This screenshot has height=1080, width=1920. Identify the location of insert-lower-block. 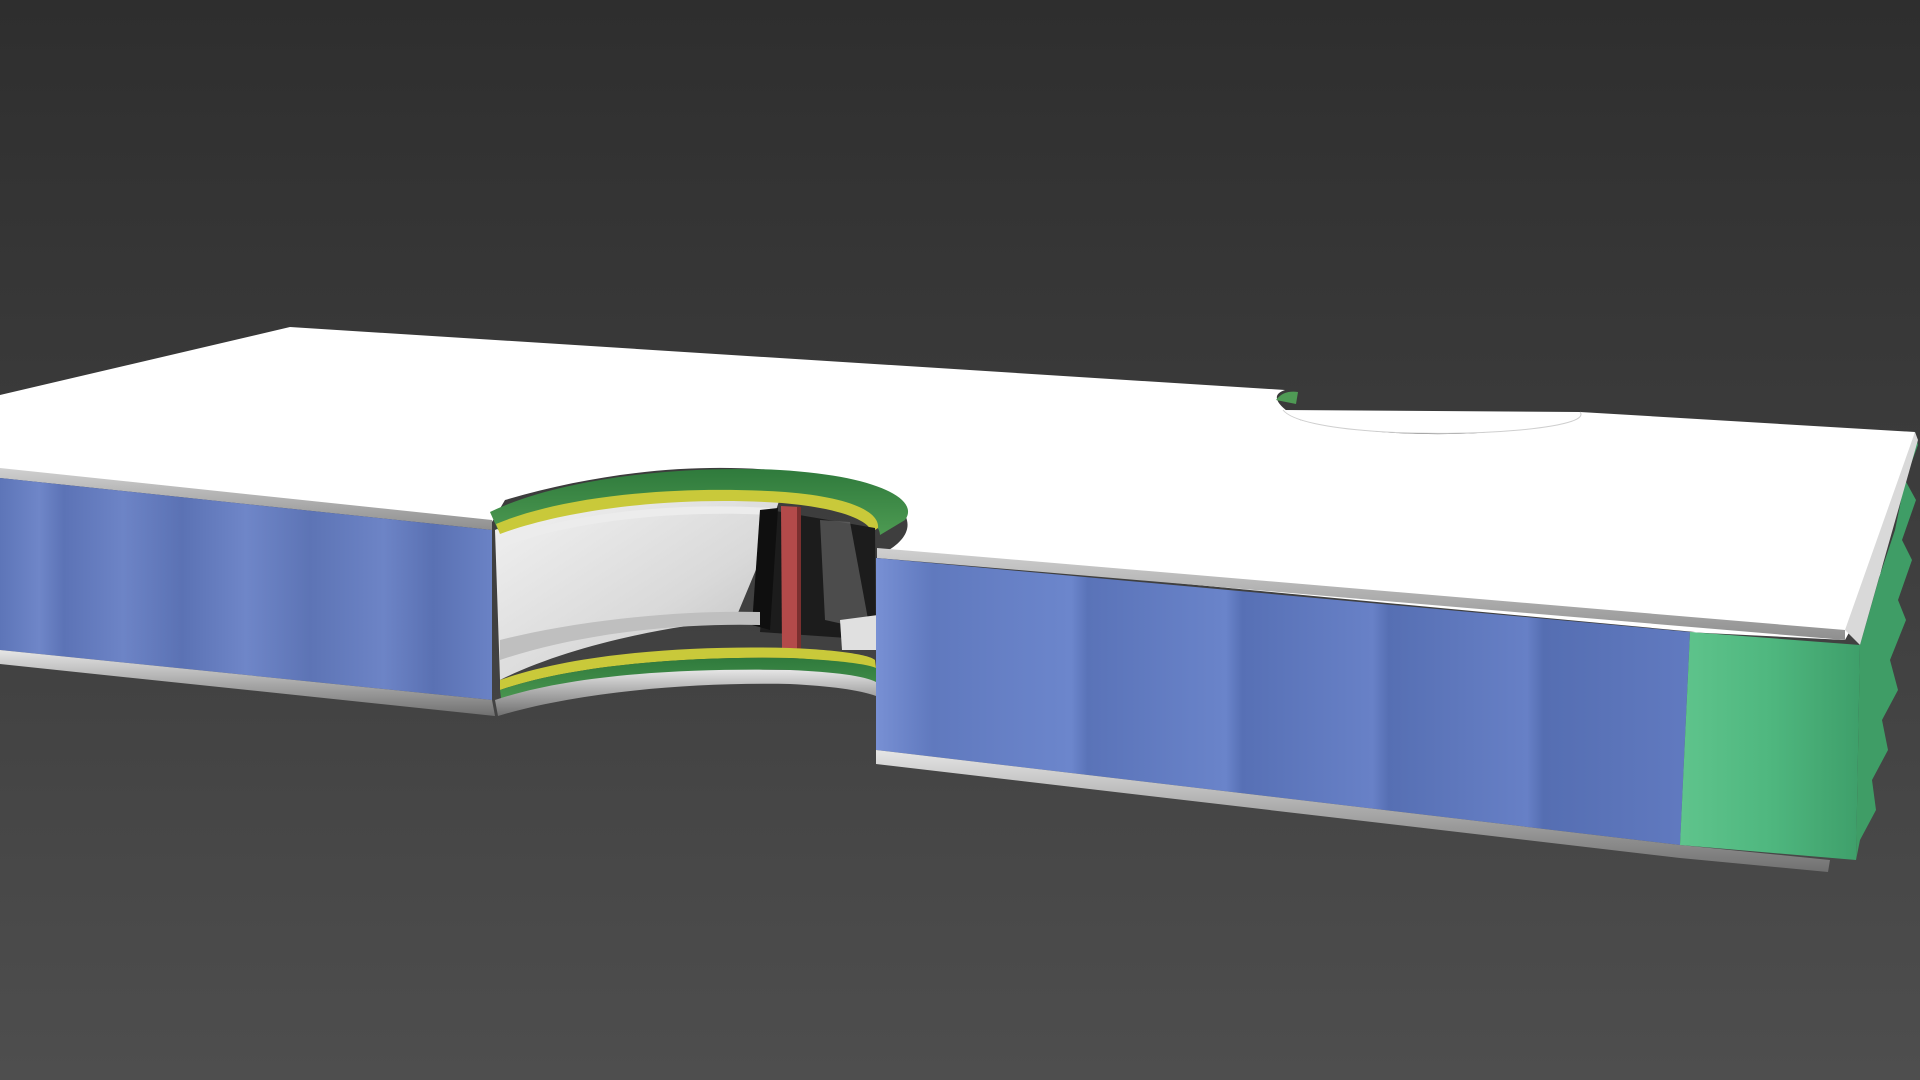
(859, 632).